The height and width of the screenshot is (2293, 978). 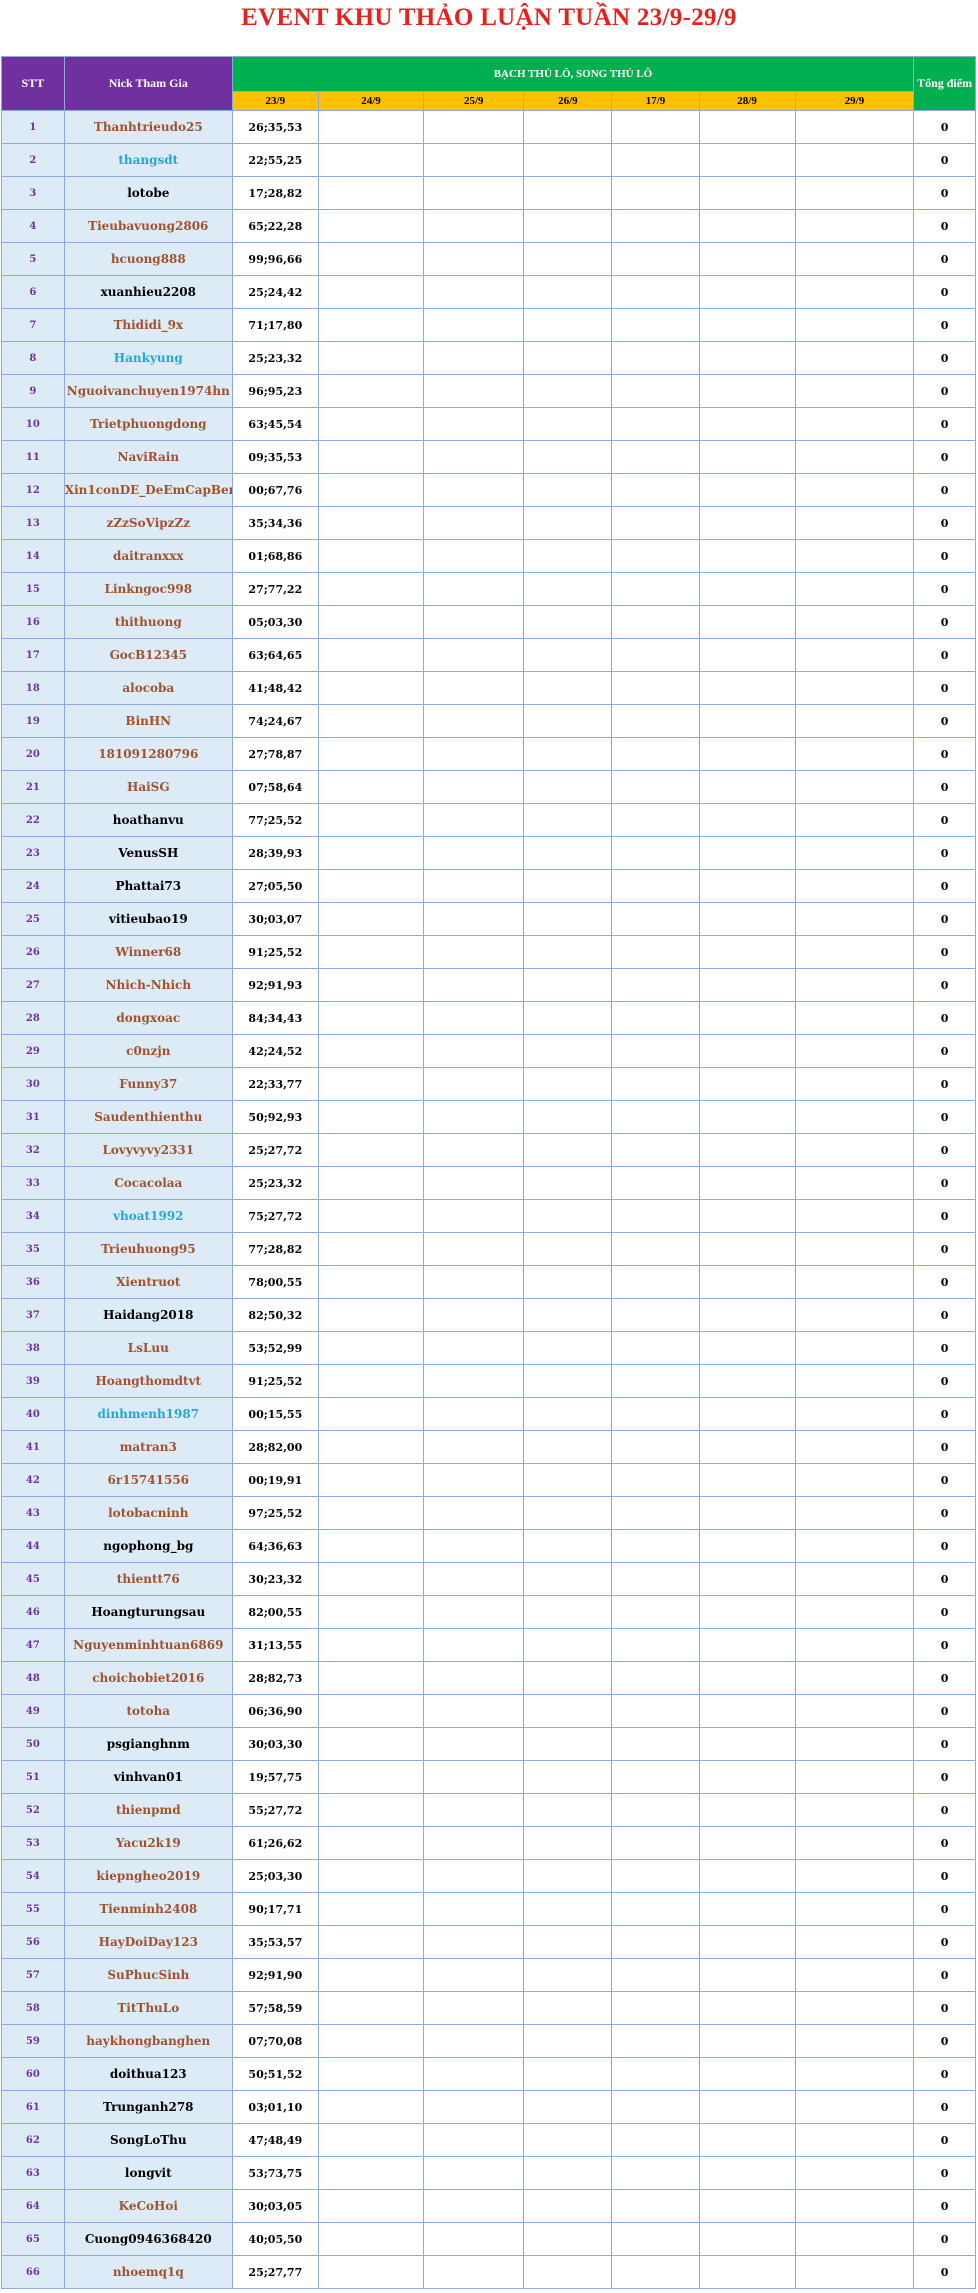 I want to click on table-row: 51 vinhvan01 19;57,75 0, so click(x=488, y=1777).